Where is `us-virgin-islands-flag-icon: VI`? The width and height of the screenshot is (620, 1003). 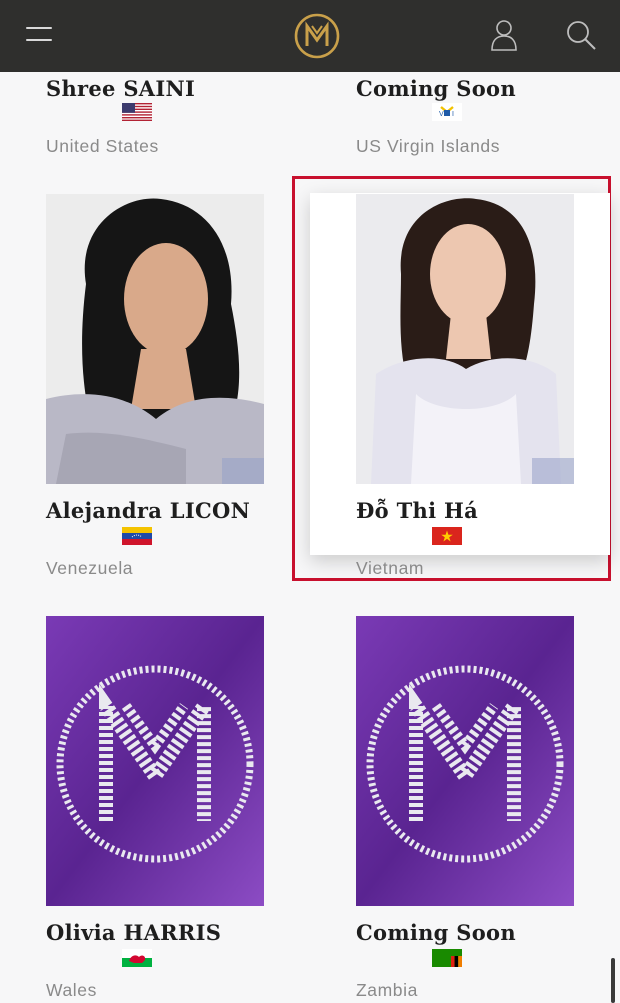 us-virgin-islands-flag-icon: VI is located at coordinates (447, 112).